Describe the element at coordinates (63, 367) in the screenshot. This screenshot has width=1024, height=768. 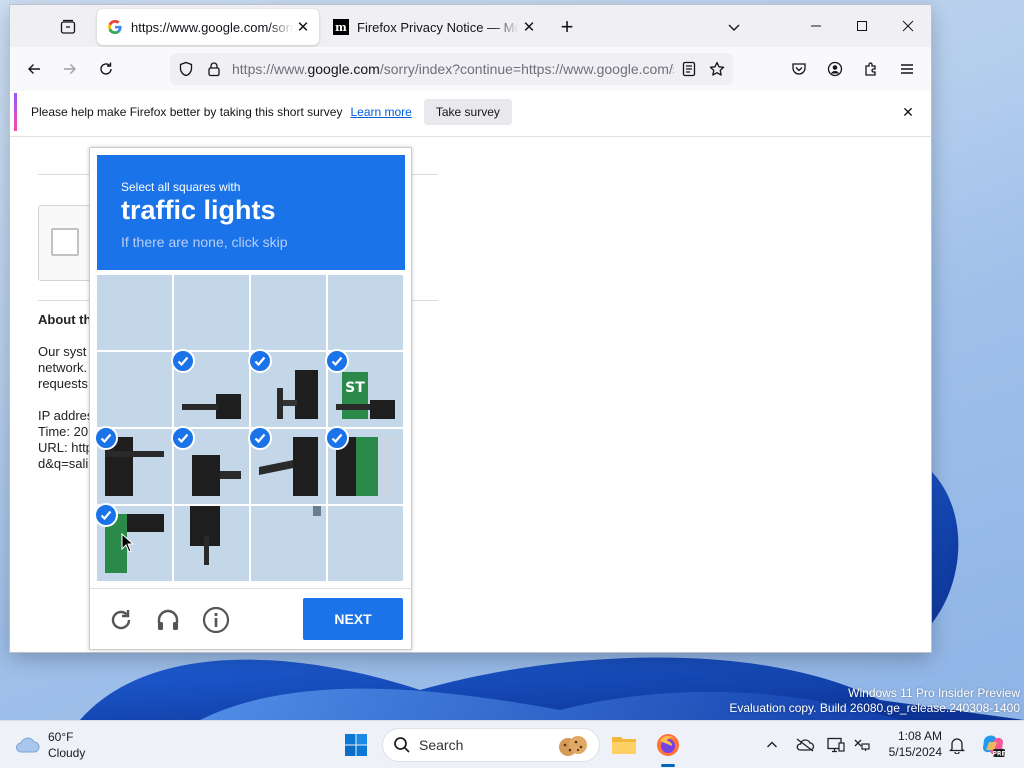
I see `page-text-line: network.` at that location.